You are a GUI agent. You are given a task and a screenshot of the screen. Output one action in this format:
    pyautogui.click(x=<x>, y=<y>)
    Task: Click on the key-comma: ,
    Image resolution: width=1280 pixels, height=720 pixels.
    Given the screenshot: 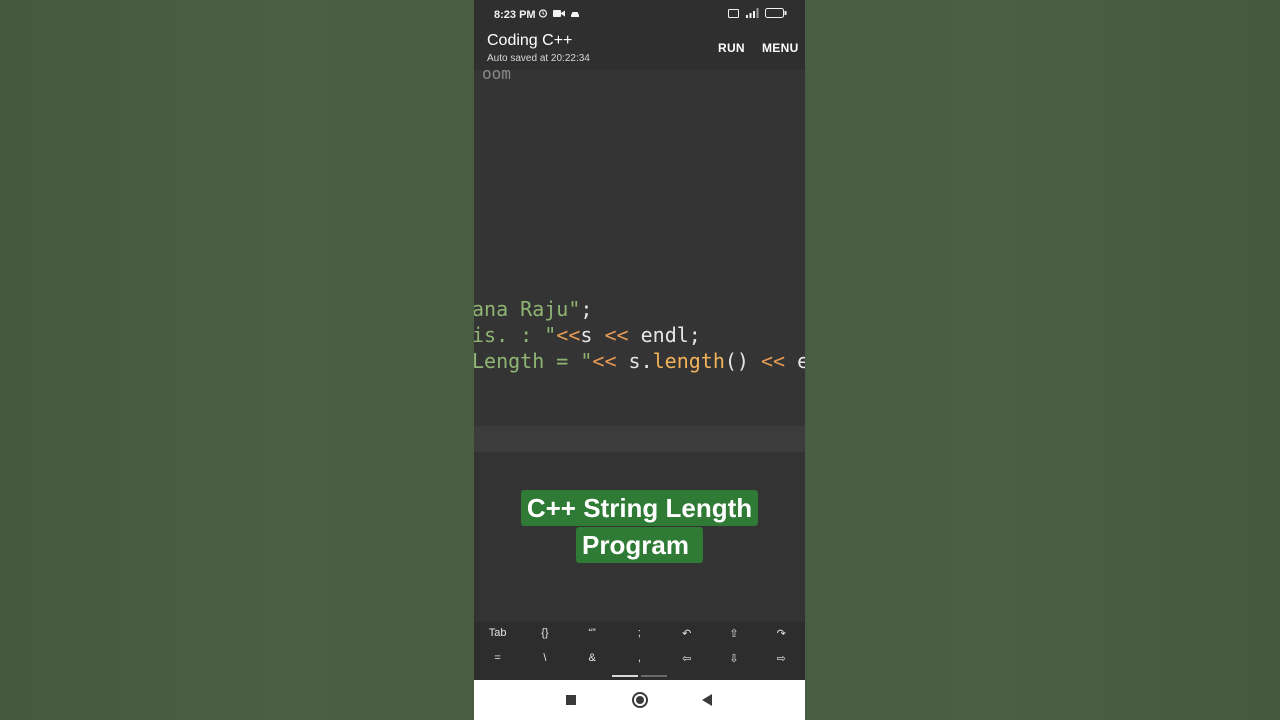 What is the action you would take?
    pyautogui.click(x=639, y=658)
    